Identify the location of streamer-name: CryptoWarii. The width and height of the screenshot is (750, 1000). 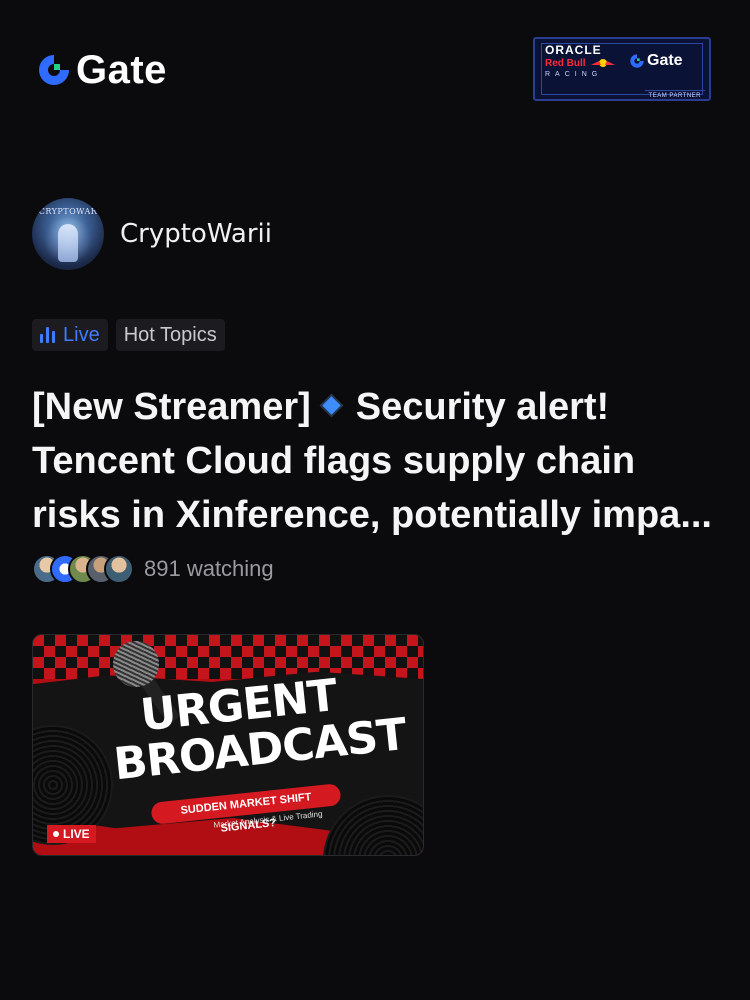
(196, 234).